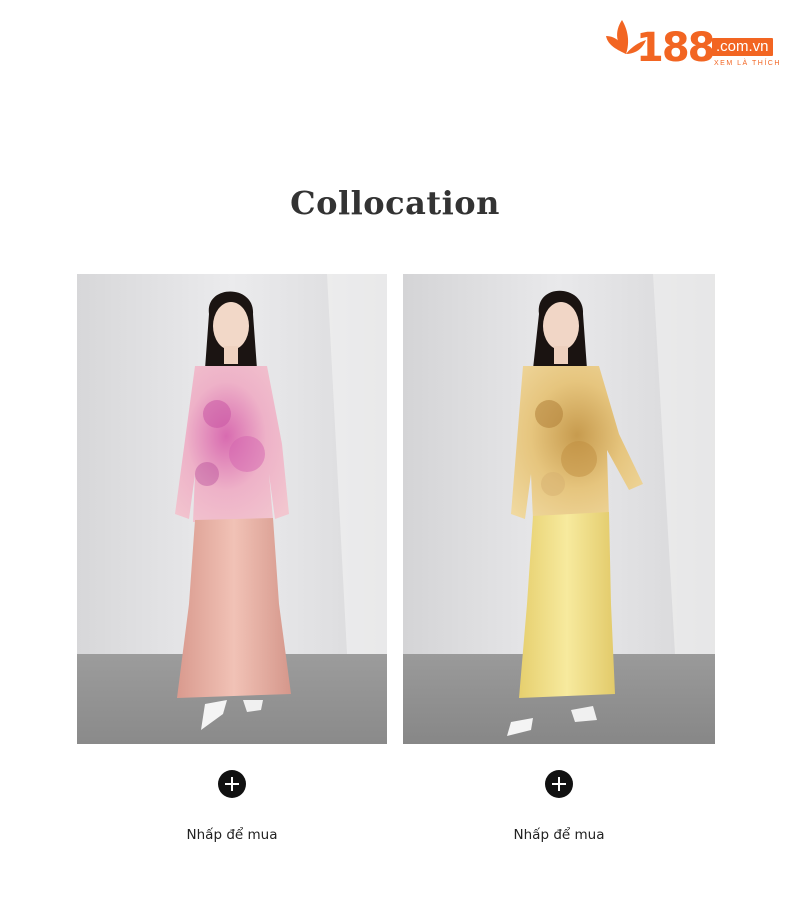 The width and height of the screenshot is (790, 908). What do you see at coordinates (675, 48) in the screenshot?
I see `logo-number: 188` at bounding box center [675, 48].